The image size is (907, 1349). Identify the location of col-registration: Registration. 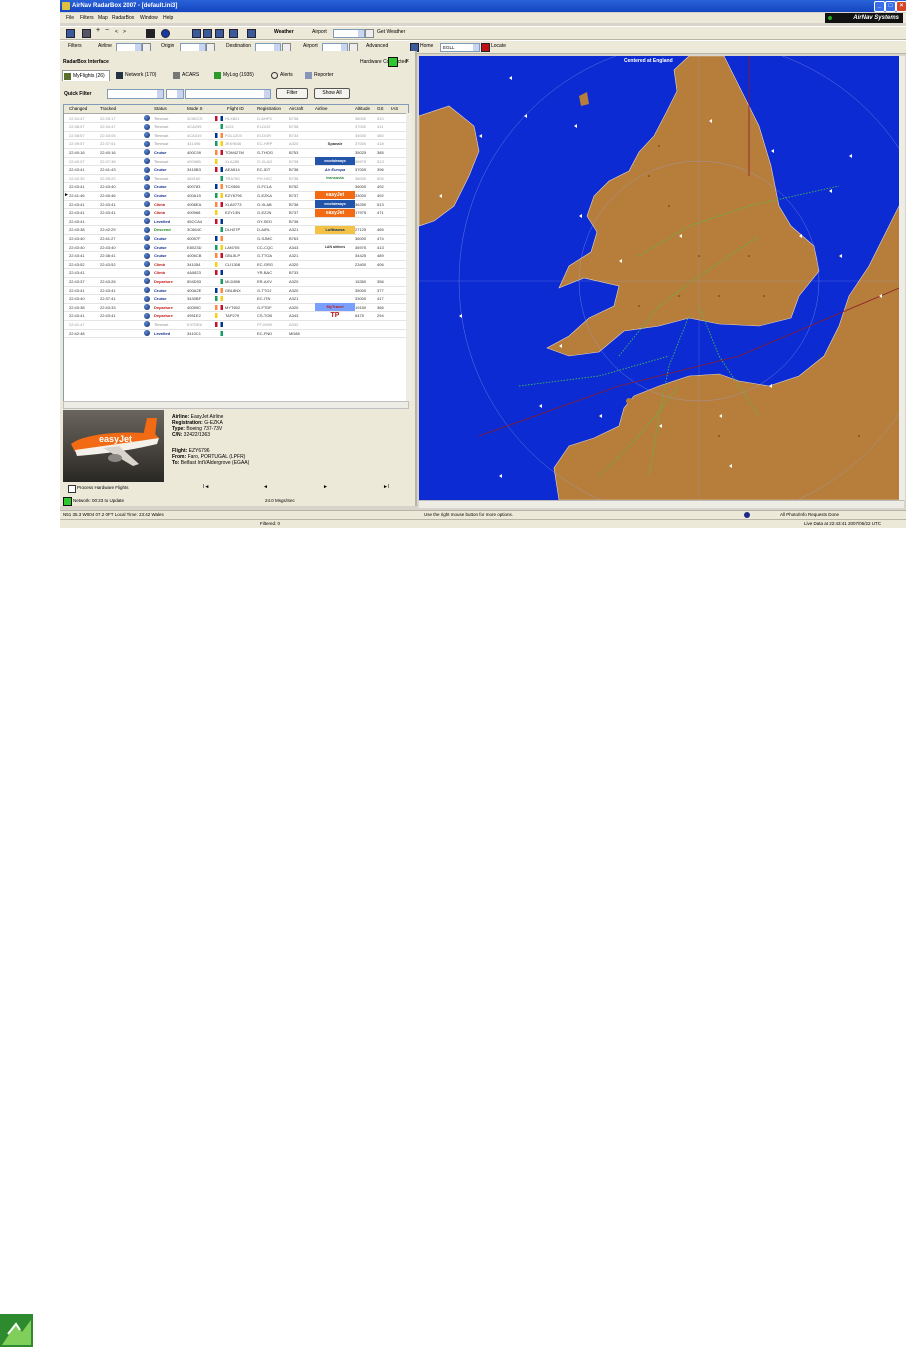
(269, 108).